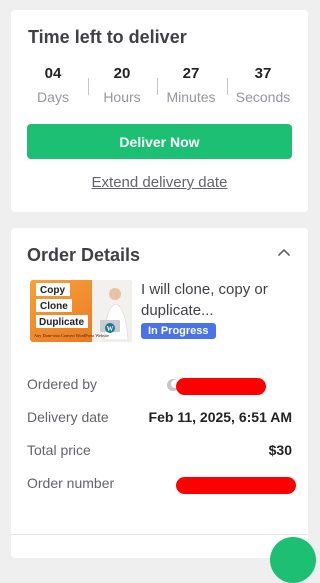  What do you see at coordinates (62, 384) in the screenshot?
I see `ordered-by-label: Ordered by` at bounding box center [62, 384].